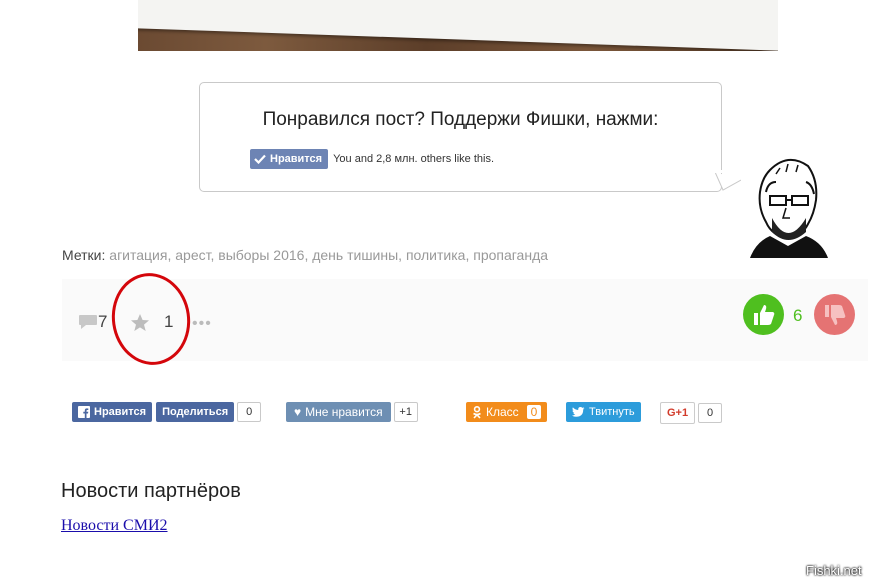 This screenshot has height=583, width=873. I want to click on bald-man-portrait, so click(789, 208).